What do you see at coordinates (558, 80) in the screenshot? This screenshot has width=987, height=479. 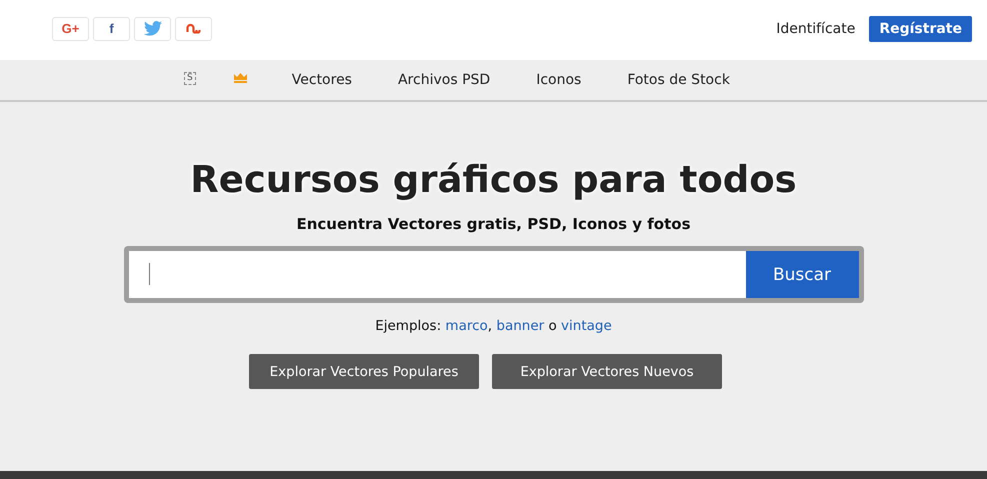 I see `nav-link: Iconos` at bounding box center [558, 80].